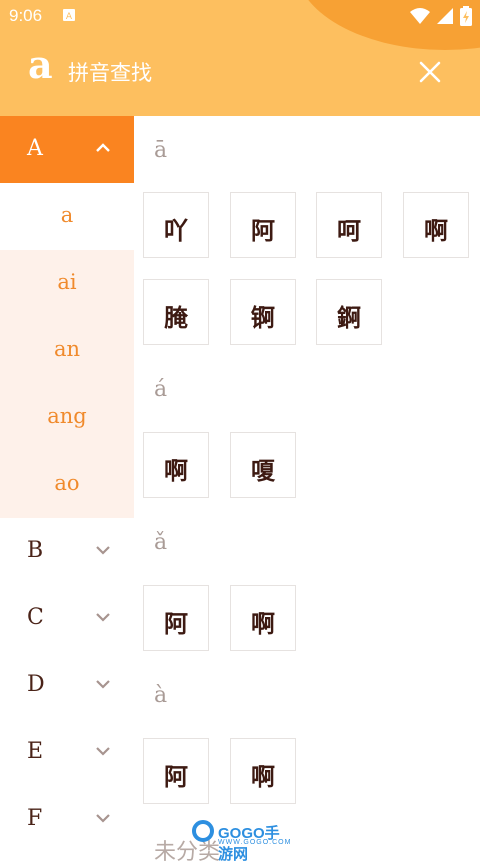  I want to click on sub-item-ao: ao, so click(67, 484).